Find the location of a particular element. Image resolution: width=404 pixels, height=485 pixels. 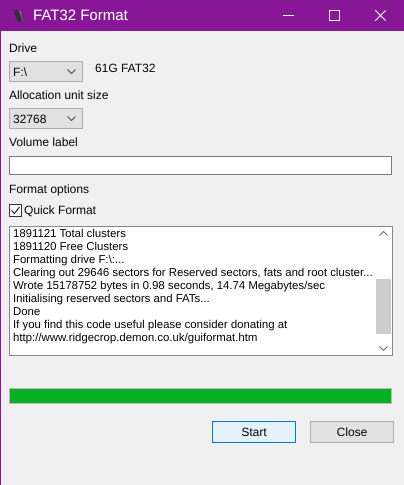

scroll-up-icon is located at coordinates (383, 233).